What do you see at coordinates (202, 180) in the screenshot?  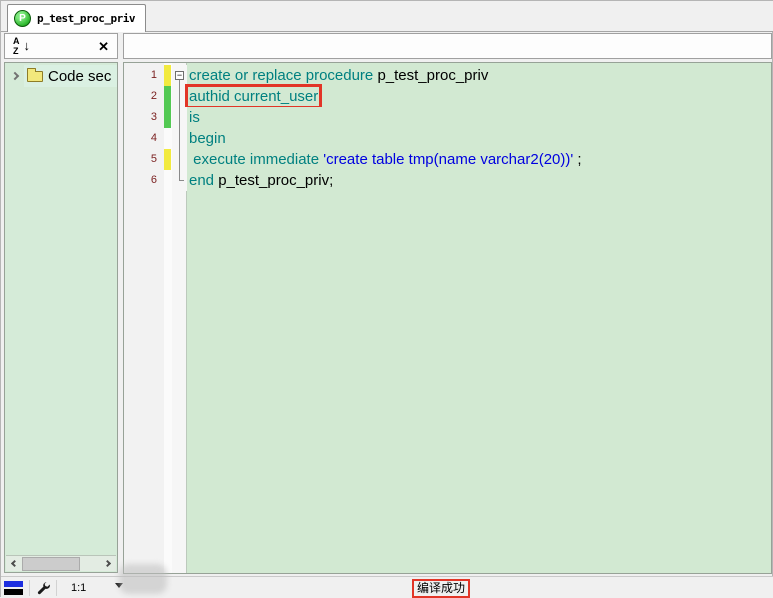 I see `code-segment-keyword: end` at bounding box center [202, 180].